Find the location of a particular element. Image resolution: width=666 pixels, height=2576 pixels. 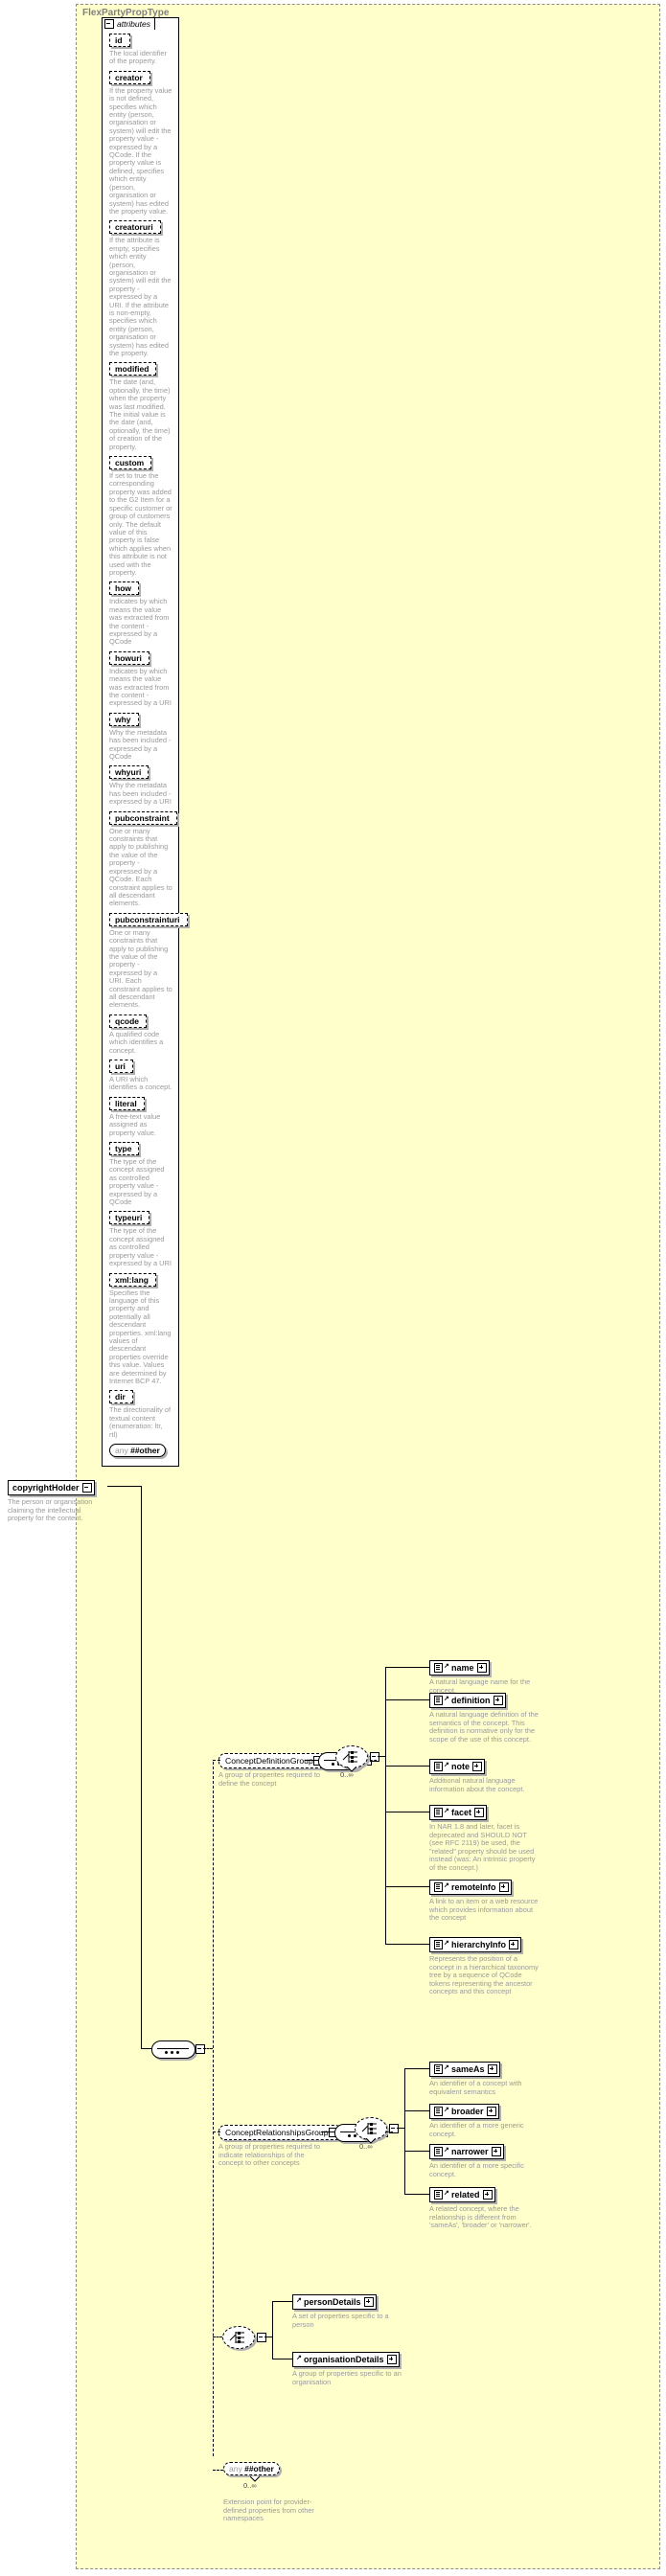

element-name-box: name is located at coordinates (459, 1668).